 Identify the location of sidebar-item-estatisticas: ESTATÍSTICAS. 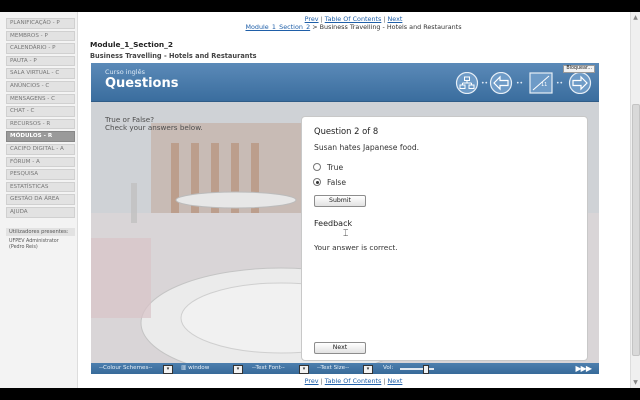
(40, 187).